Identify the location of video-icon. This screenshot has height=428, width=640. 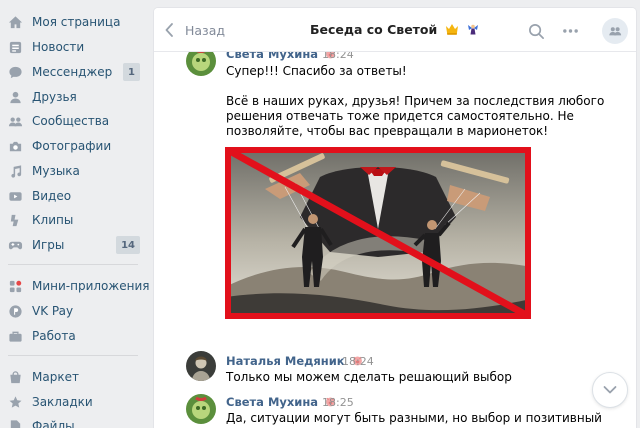
(15, 196).